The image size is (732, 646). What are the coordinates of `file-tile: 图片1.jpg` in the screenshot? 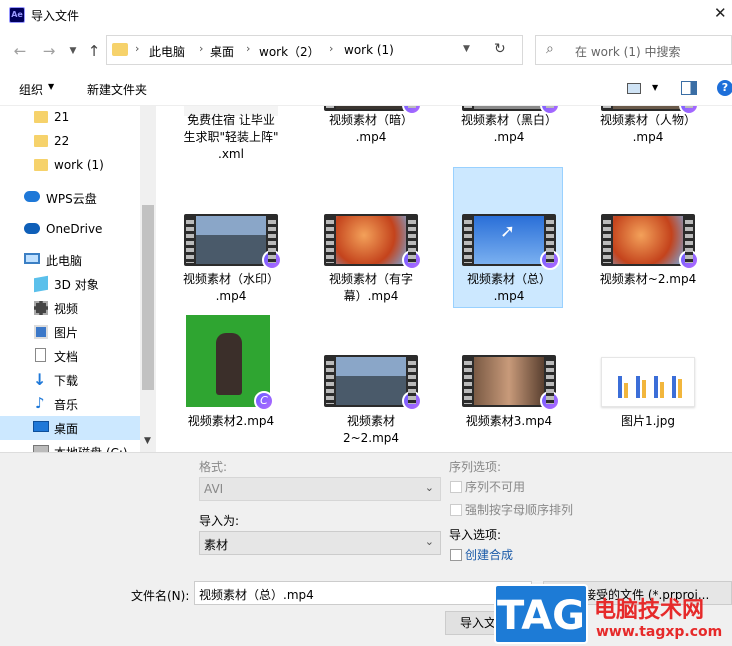 It's located at (648, 402).